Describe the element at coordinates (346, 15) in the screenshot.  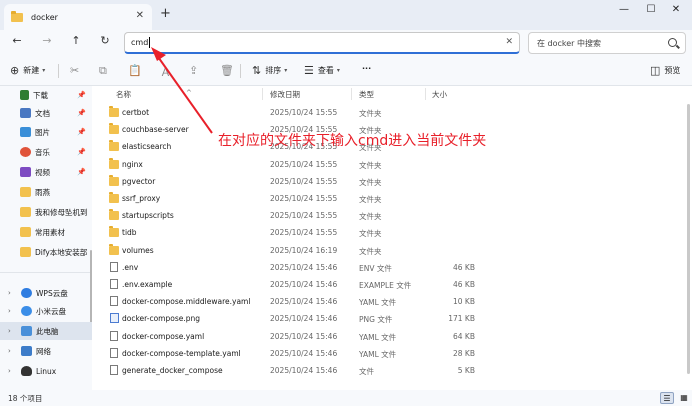
I see `title-bar: docker ✕ + — ☐ ✕` at that location.